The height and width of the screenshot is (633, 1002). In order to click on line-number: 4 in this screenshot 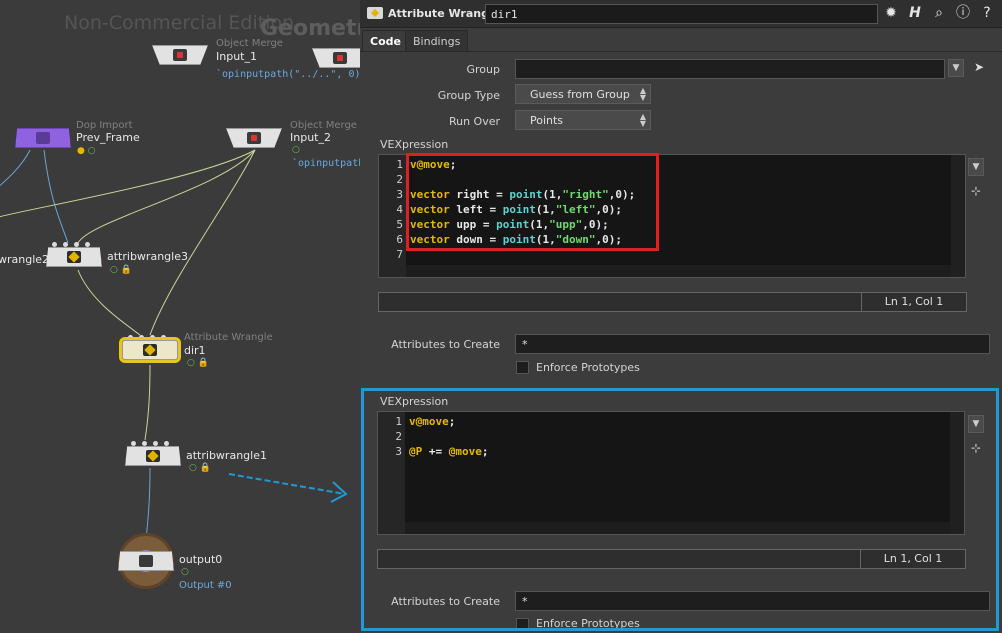, I will do `click(399, 209)`.